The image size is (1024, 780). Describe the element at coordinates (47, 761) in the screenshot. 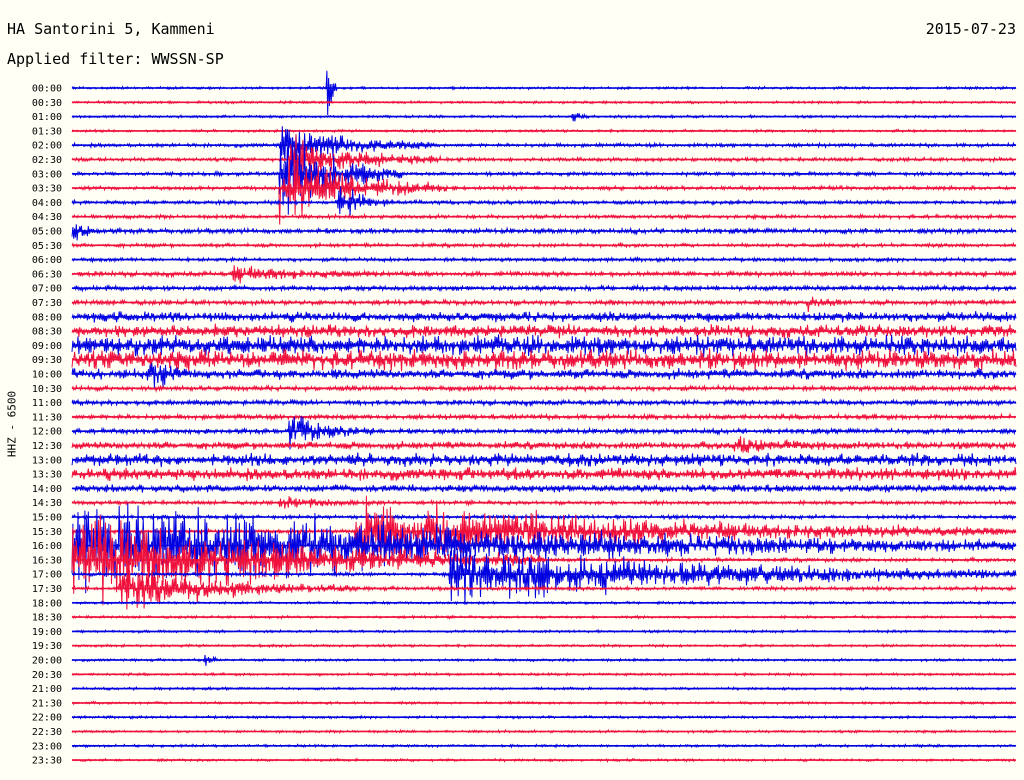

I see `row-label: 23:30` at that location.